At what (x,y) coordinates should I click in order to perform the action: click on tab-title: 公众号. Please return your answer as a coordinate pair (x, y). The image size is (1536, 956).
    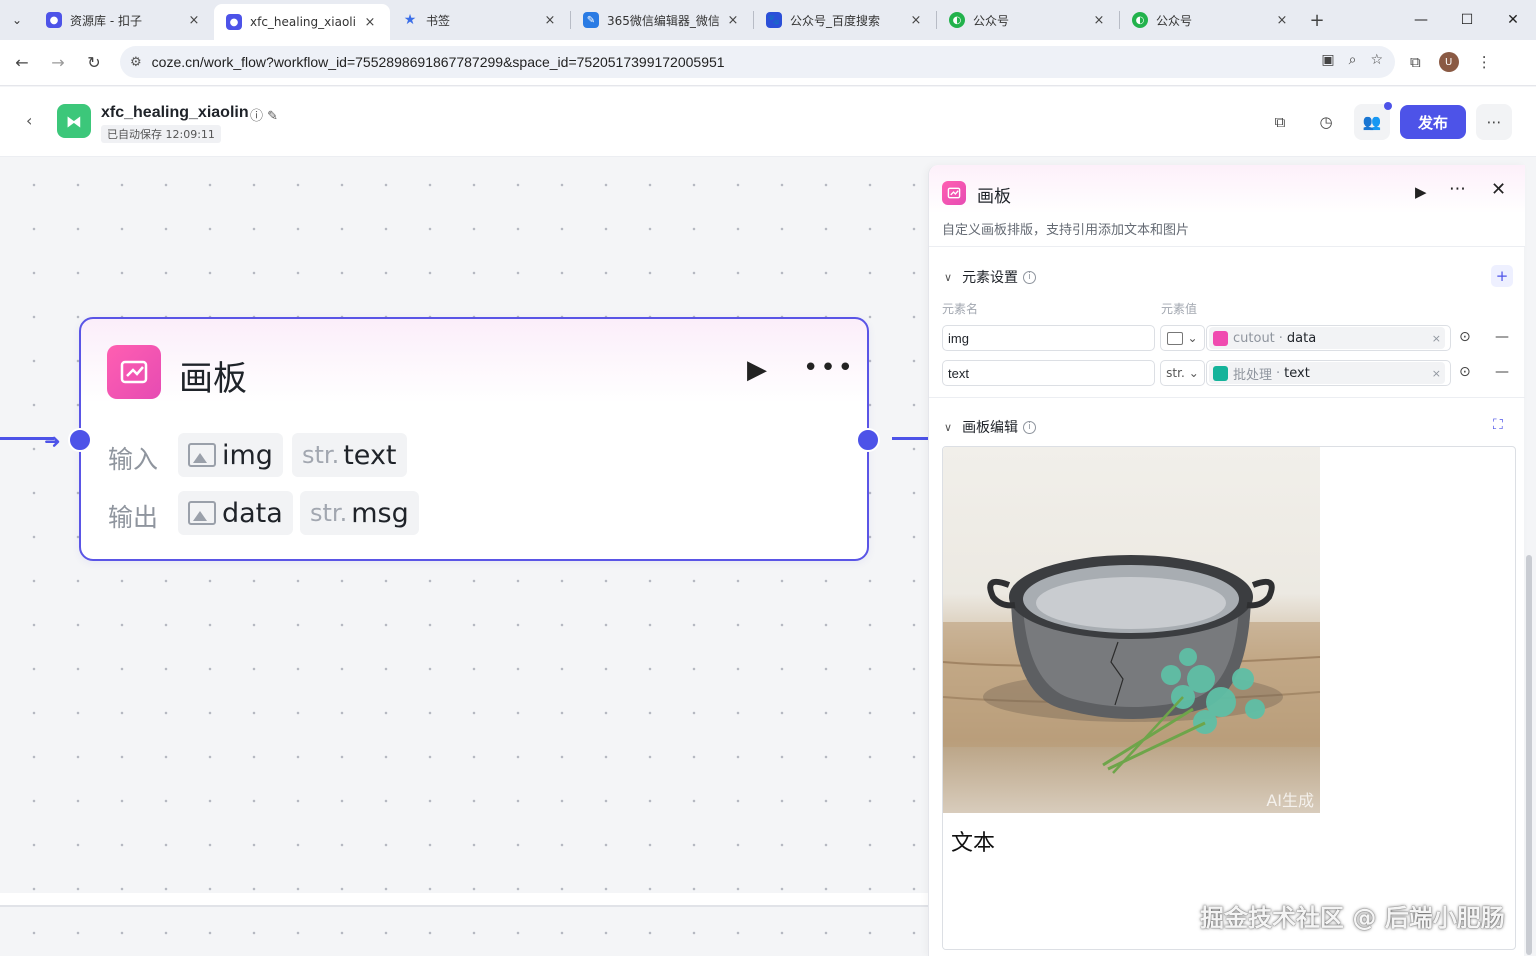
    Looking at the image, I should click on (1174, 20).